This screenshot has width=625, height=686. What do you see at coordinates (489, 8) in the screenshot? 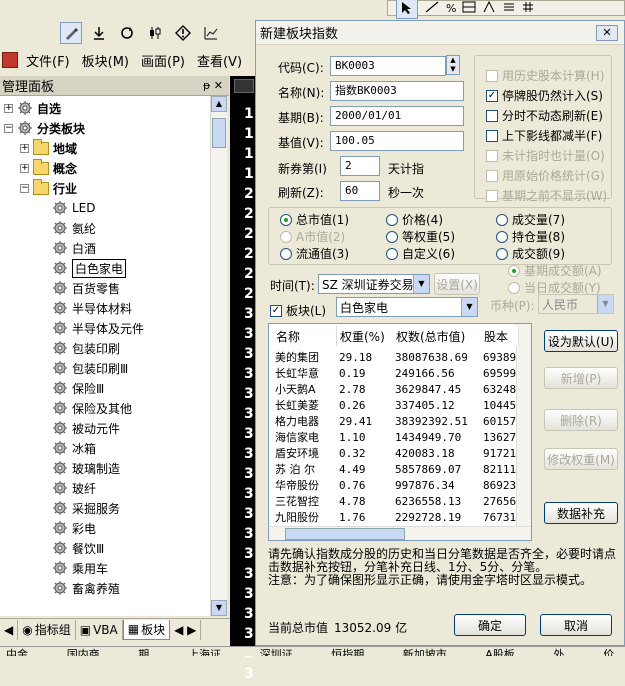
I see `text-tool-icon` at bounding box center [489, 8].